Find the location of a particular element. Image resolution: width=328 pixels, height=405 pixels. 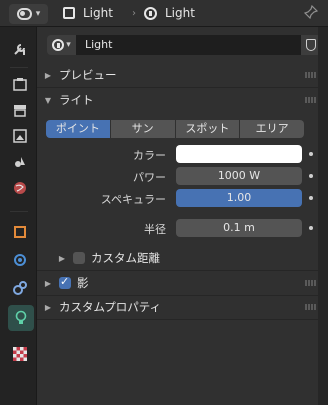

custom-distance-checkbox is located at coordinates (79, 258).